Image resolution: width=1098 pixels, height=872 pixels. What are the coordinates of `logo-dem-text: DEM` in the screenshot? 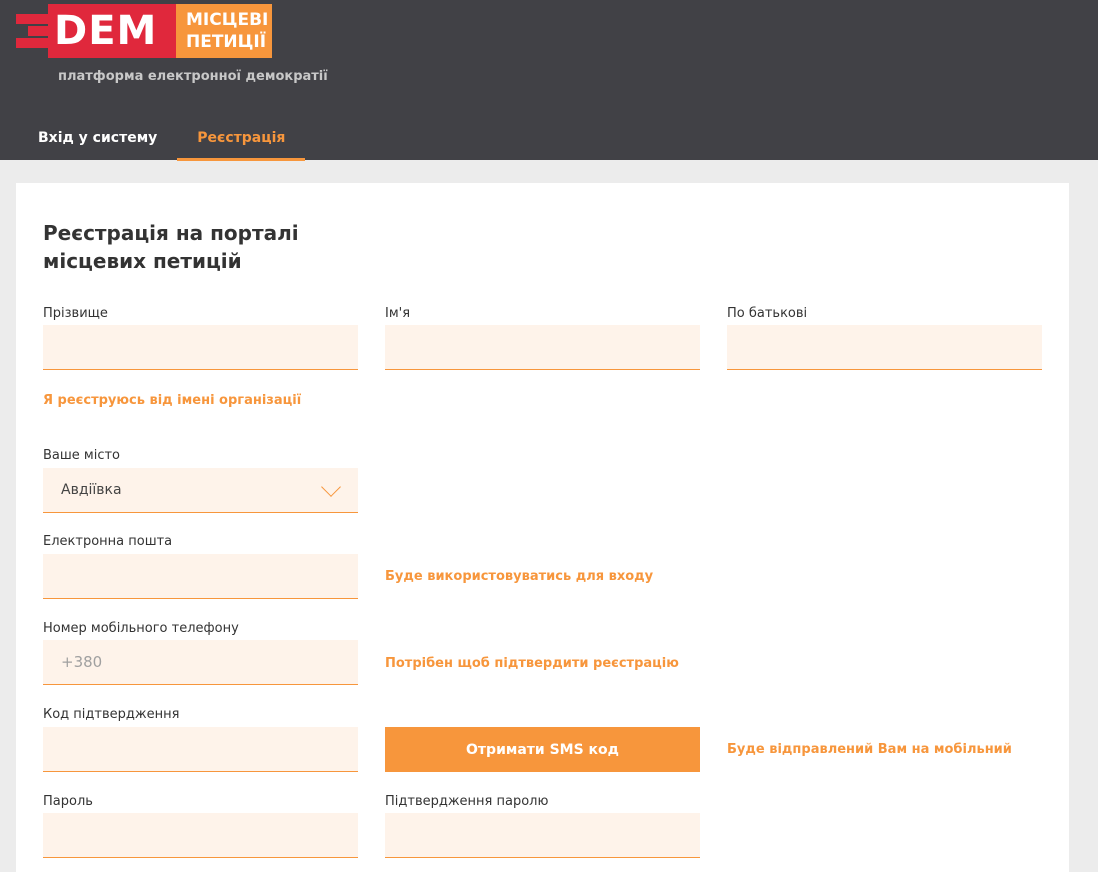 It's located at (112, 31).